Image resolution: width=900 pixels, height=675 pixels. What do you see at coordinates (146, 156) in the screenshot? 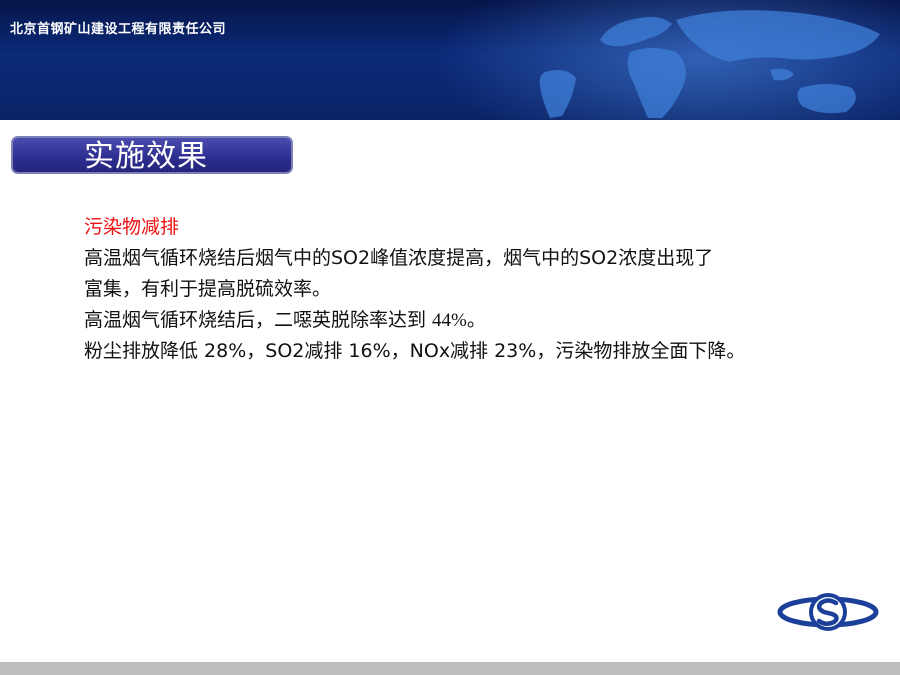
I see `section-title: 实施效果` at bounding box center [146, 156].